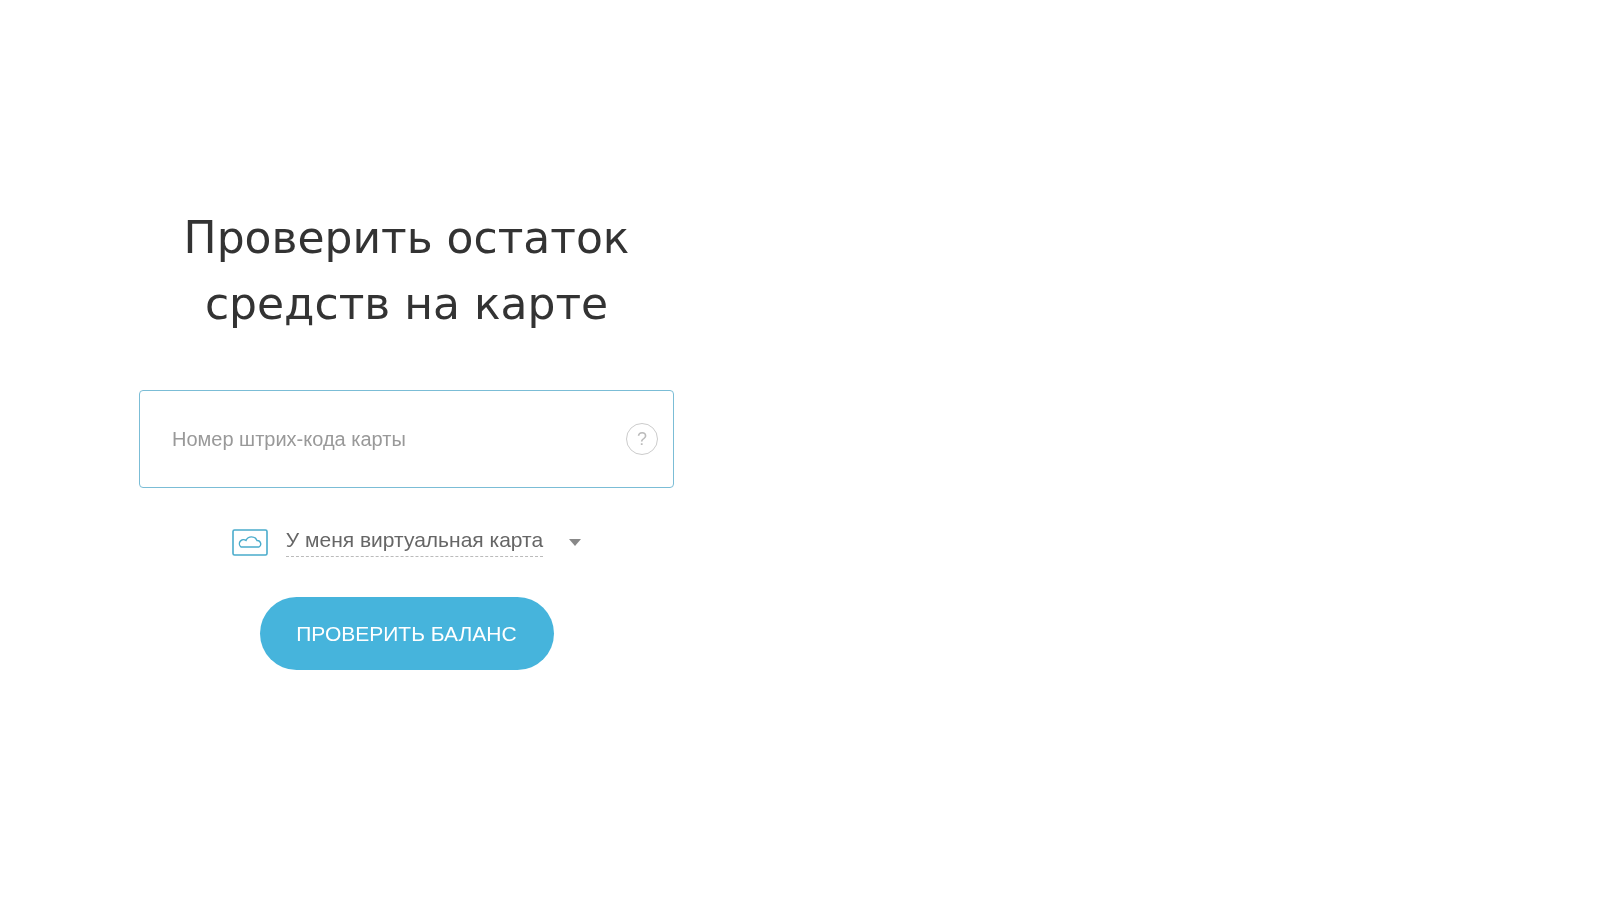  What do you see at coordinates (249, 542) in the screenshot?
I see `cloud-card-icon` at bounding box center [249, 542].